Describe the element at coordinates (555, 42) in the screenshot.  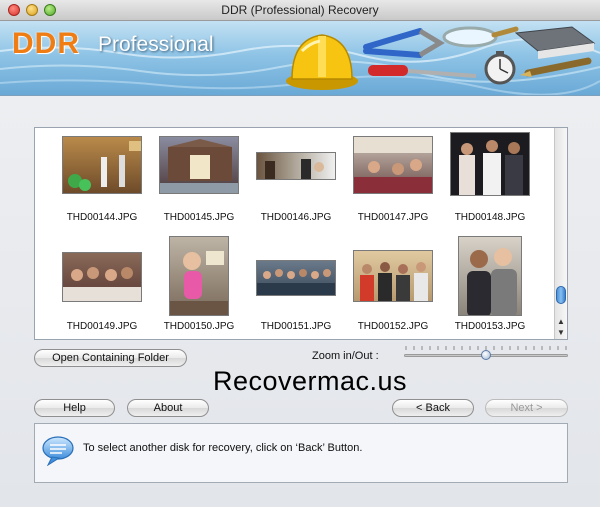
I see `book-icon` at that location.